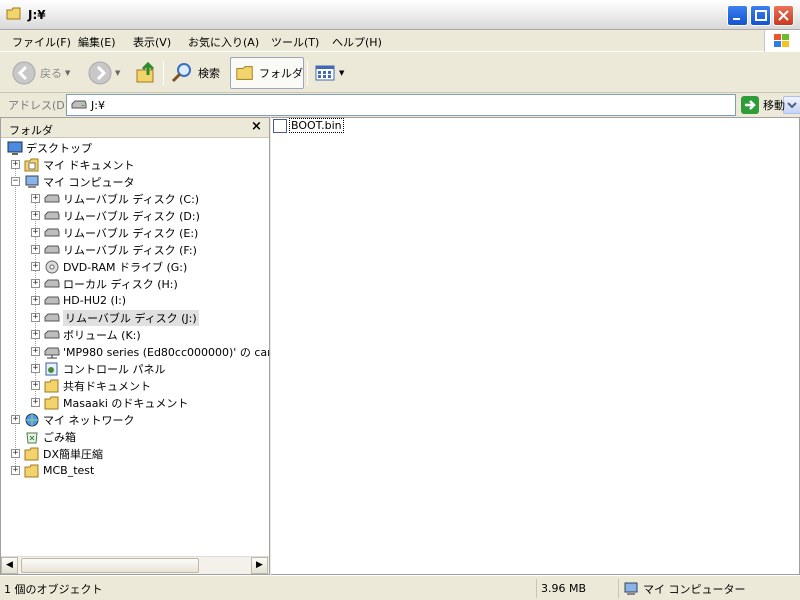 The width and height of the screenshot is (800, 600). Describe the element at coordinates (146, 73) in the screenshot. I see `up-button` at that location.